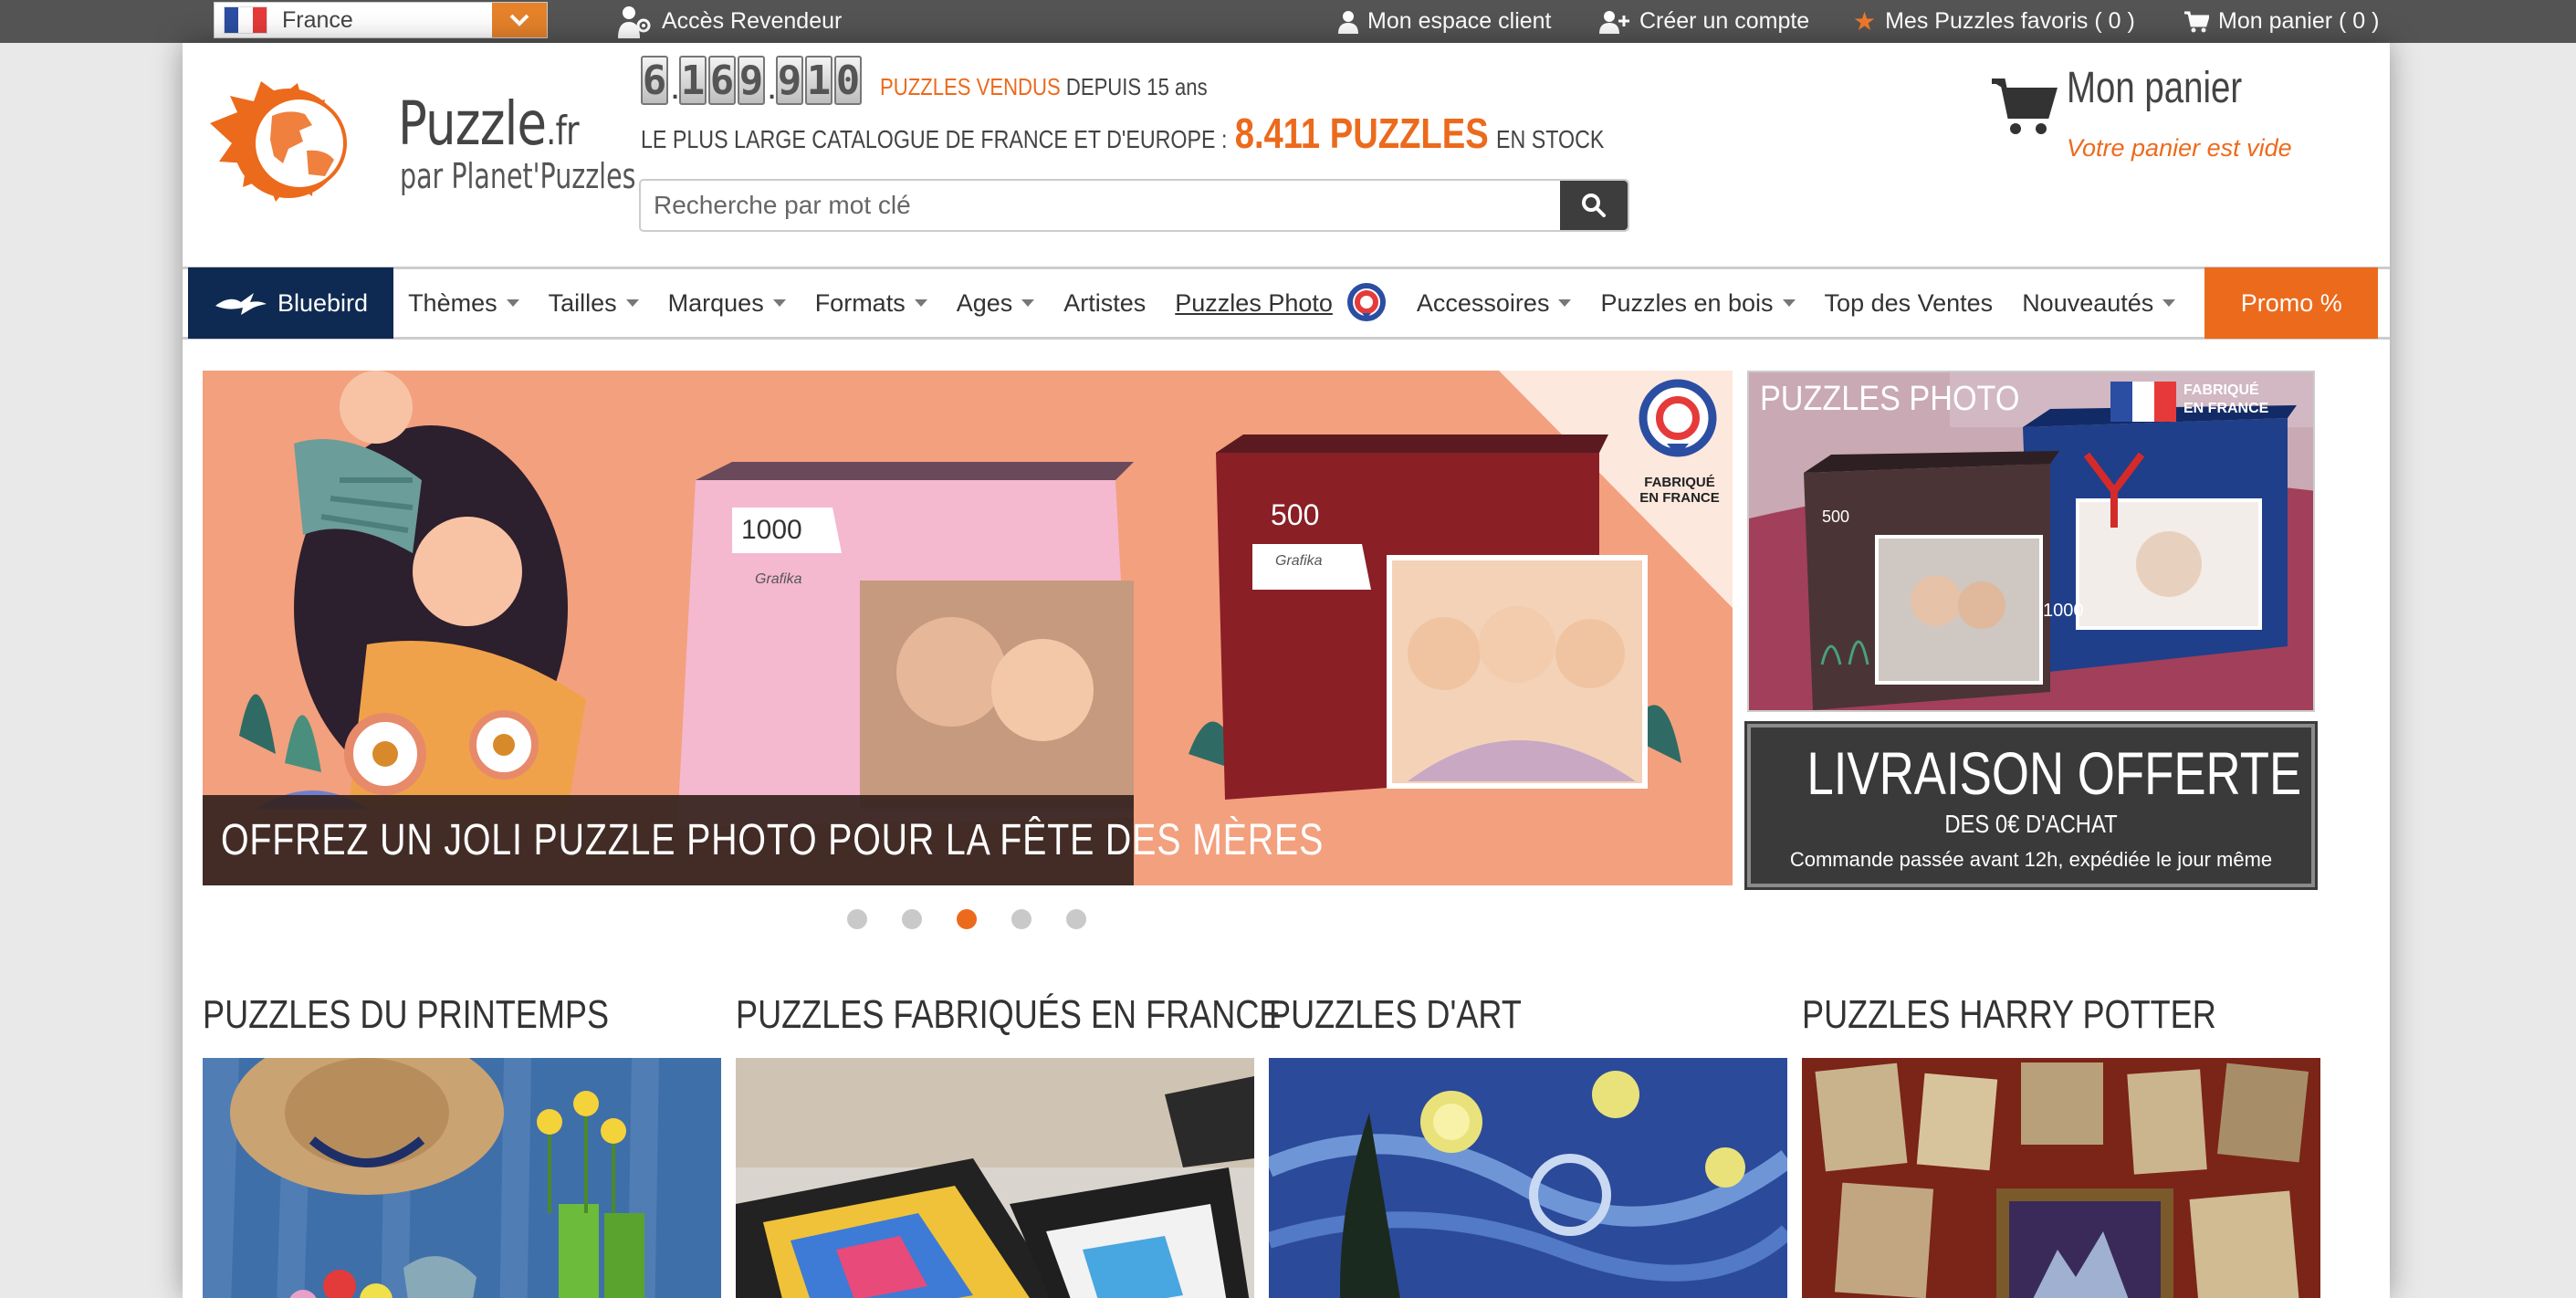 The height and width of the screenshot is (1298, 2576). I want to click on nav-accessories: Accessoires, so click(1494, 303).